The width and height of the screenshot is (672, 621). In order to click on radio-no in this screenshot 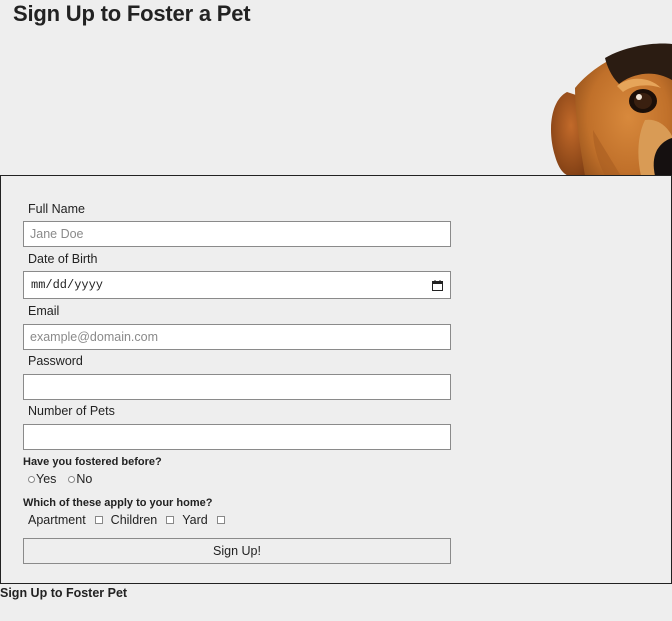, I will do `click(72, 479)`.